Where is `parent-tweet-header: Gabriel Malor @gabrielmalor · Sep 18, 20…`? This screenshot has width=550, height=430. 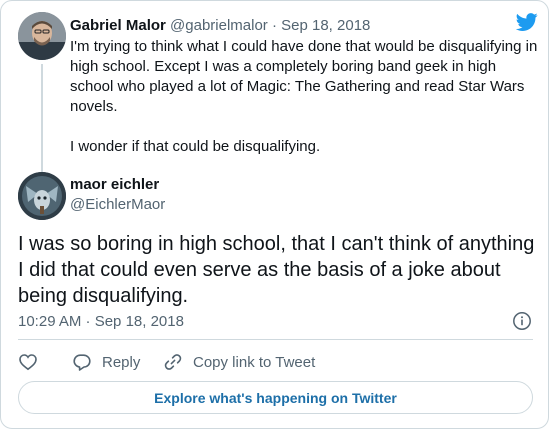
parent-tweet-header: Gabriel Malor @gabrielmalor · Sep 18, 20… is located at coordinates (305, 26).